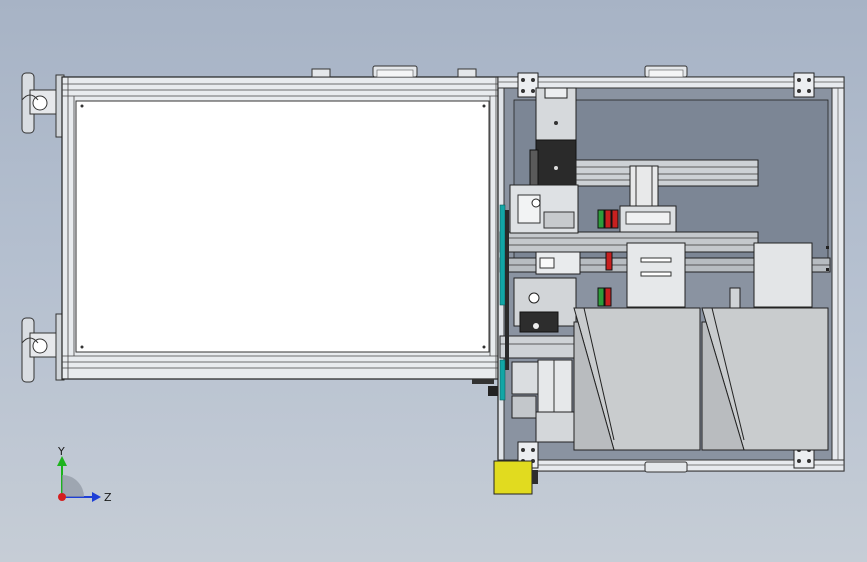  Describe the element at coordinates (656, 275) in the screenshot. I see `bin-cylinder-left` at that location.